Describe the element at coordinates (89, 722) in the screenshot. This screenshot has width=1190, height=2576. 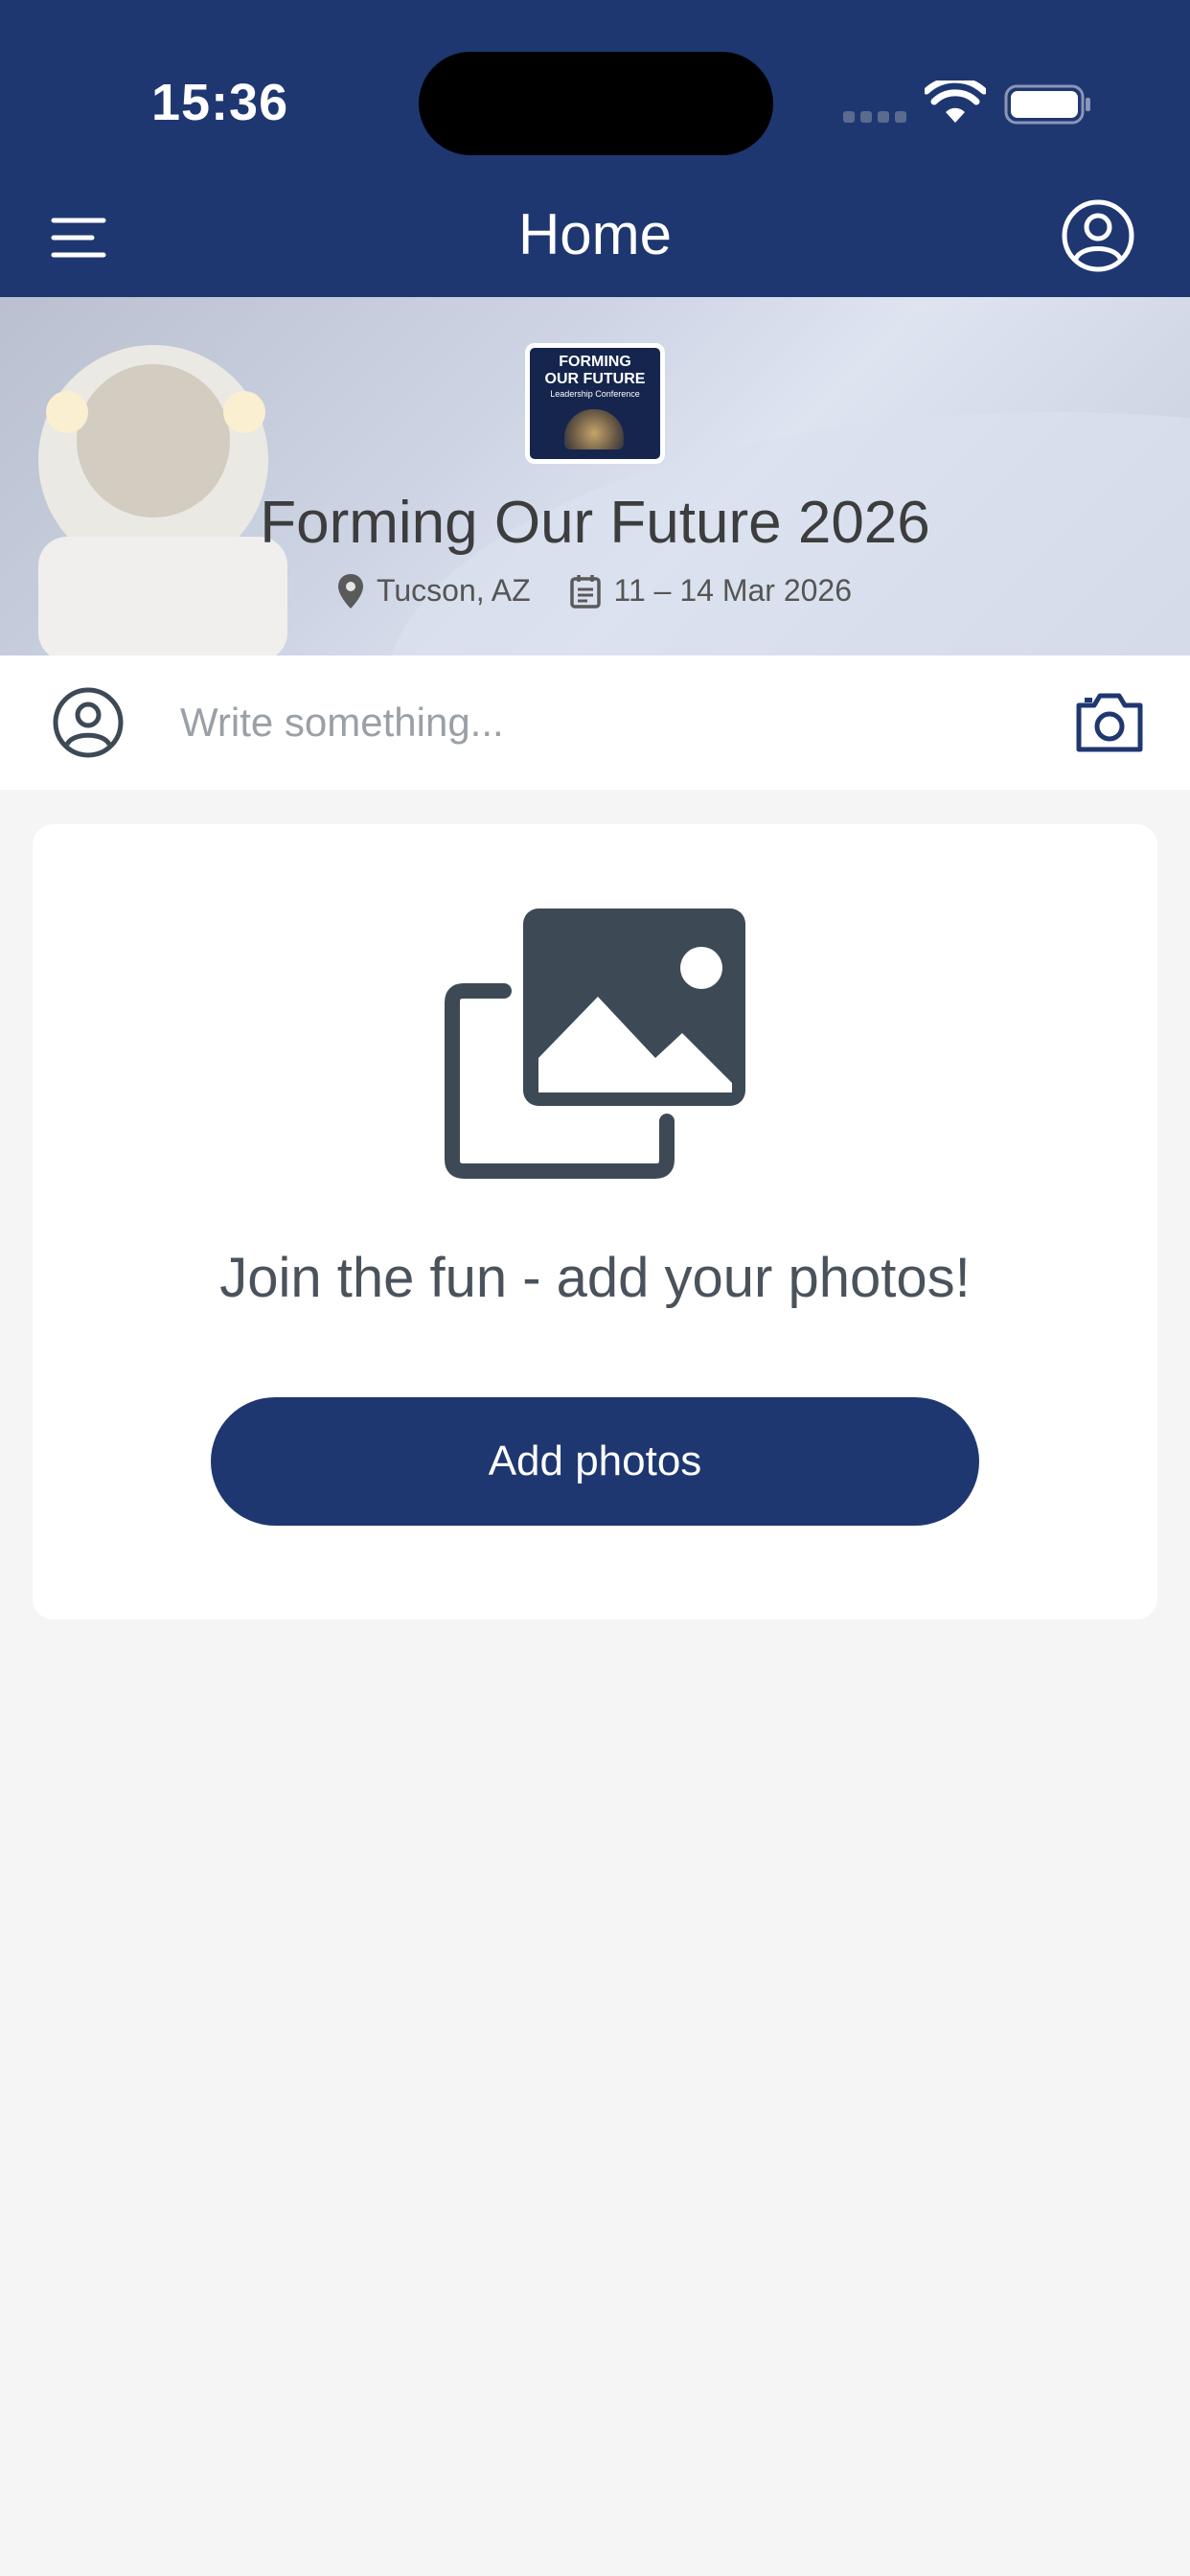
I see `user-avatar-icon` at that location.